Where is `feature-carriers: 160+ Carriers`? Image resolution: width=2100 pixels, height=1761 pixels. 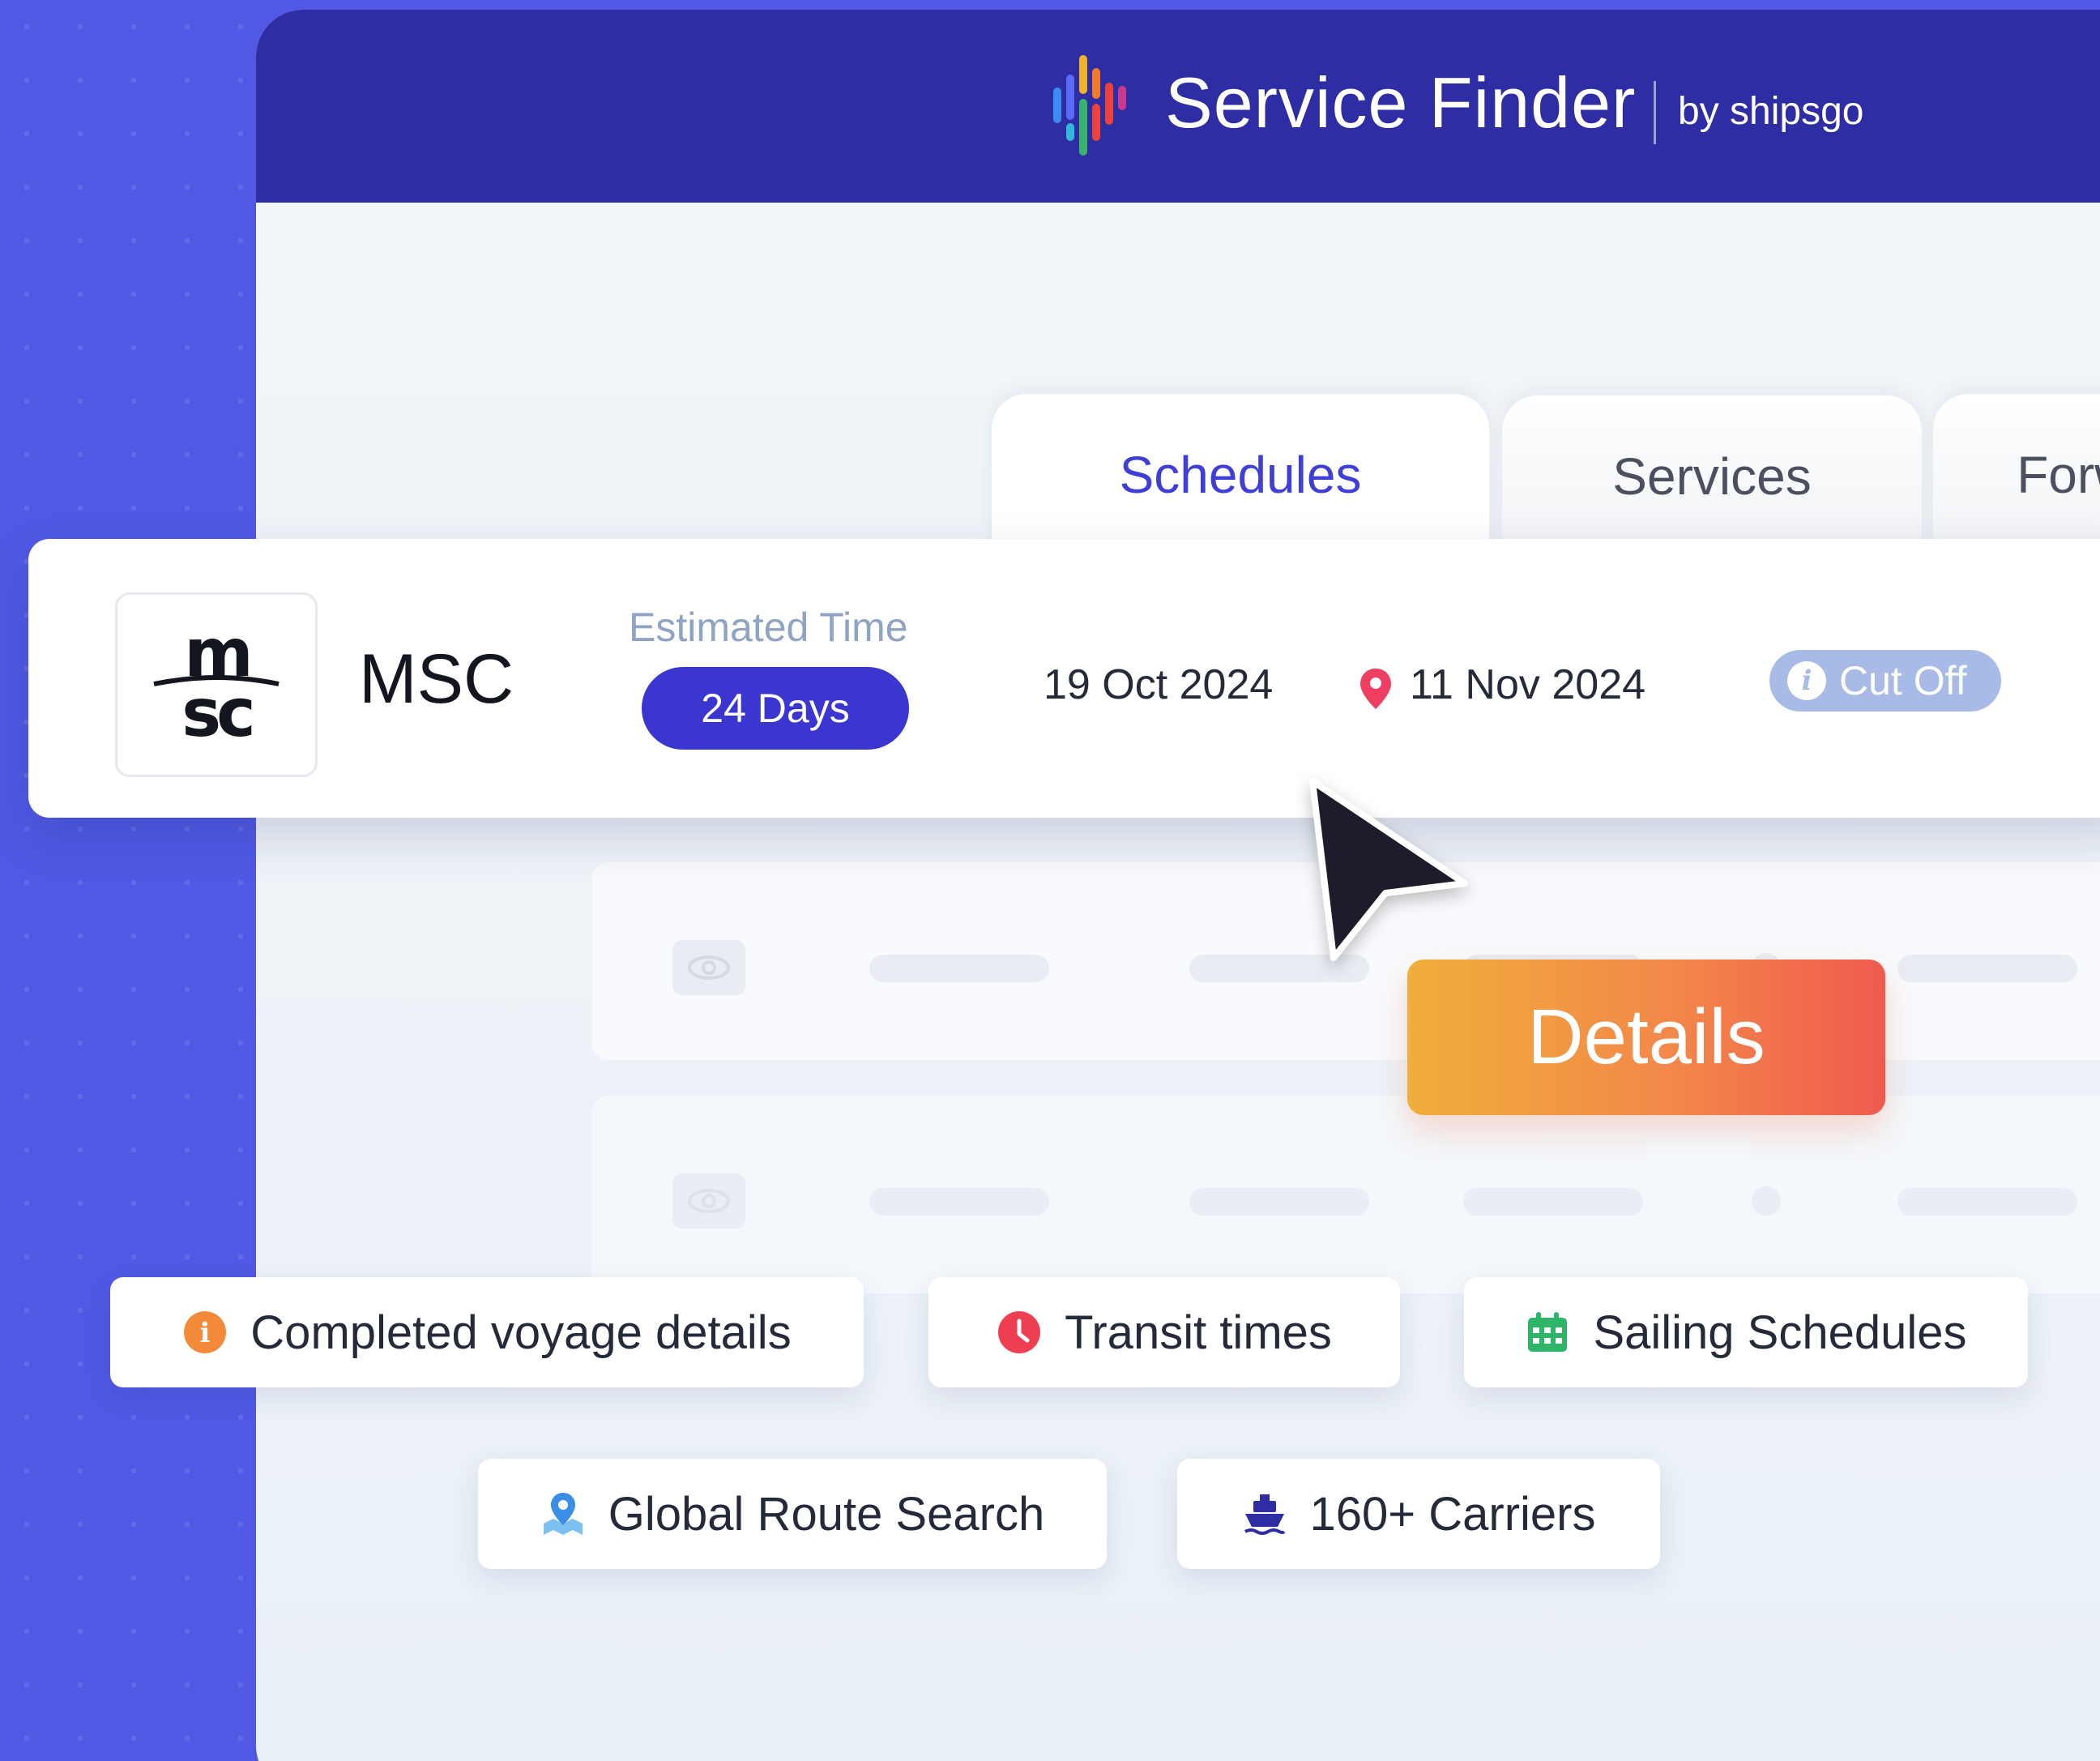
feature-carriers: 160+ Carriers is located at coordinates (1418, 1514).